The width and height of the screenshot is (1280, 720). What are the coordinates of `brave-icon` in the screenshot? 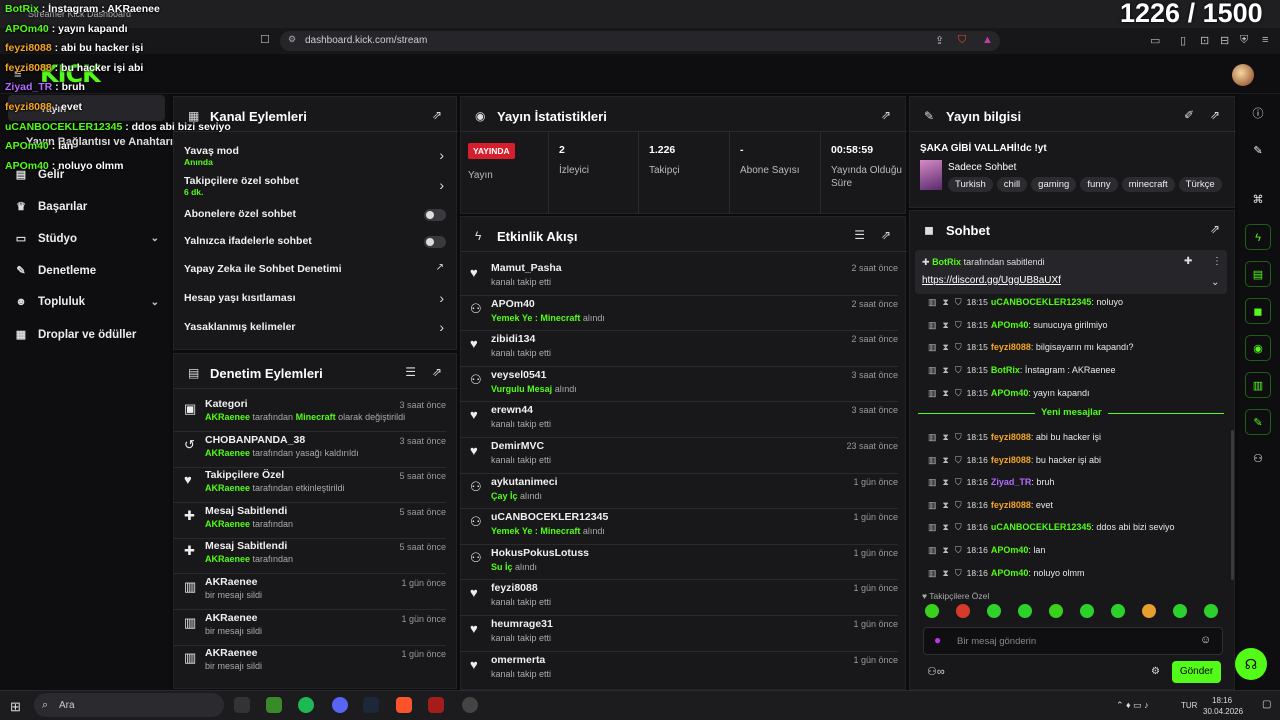 It's located at (404, 705).